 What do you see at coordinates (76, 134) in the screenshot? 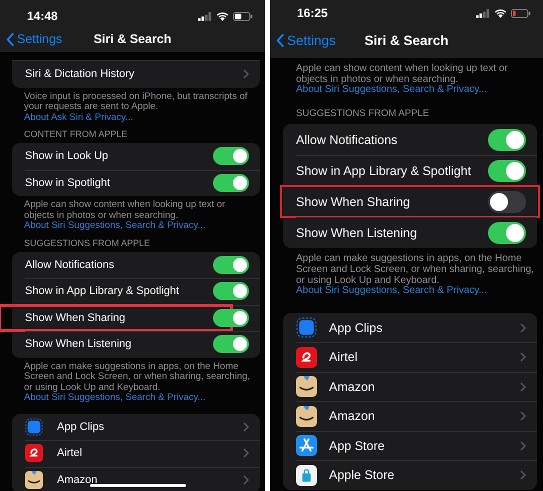
I see `section-header: CONTENT FROM APPLE` at bounding box center [76, 134].